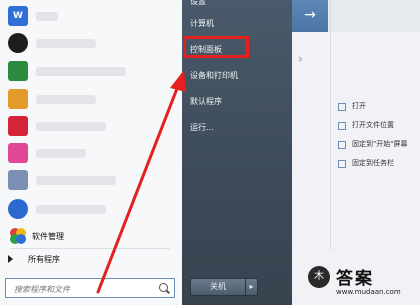  Describe the element at coordinates (355, 279) in the screenshot. I see `watermark-title: 答案` at that location.